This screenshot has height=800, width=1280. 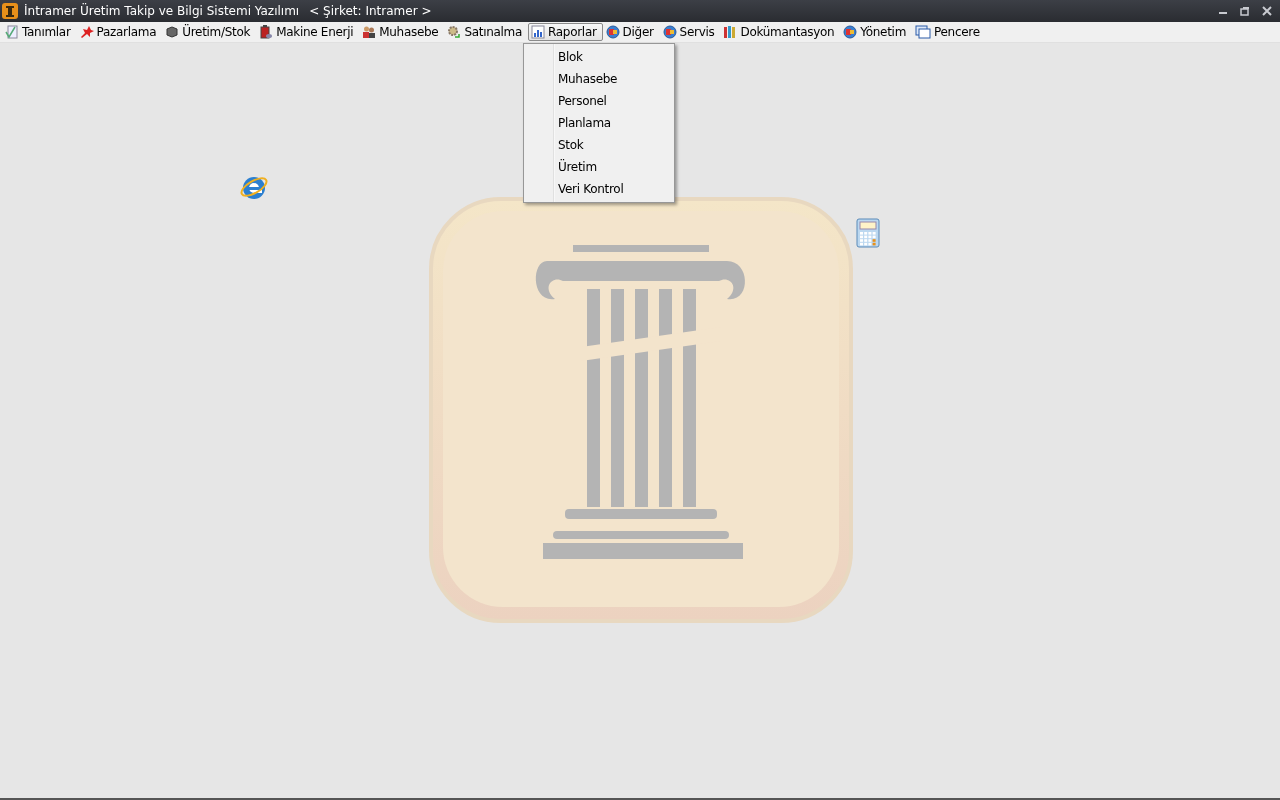 I want to click on dropdown-item: Muhasebe, so click(x=599, y=79).